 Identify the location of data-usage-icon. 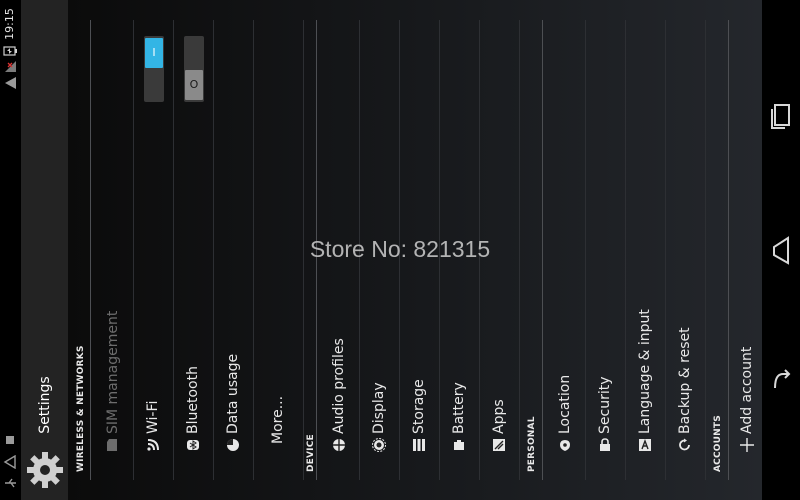
(233, 445).